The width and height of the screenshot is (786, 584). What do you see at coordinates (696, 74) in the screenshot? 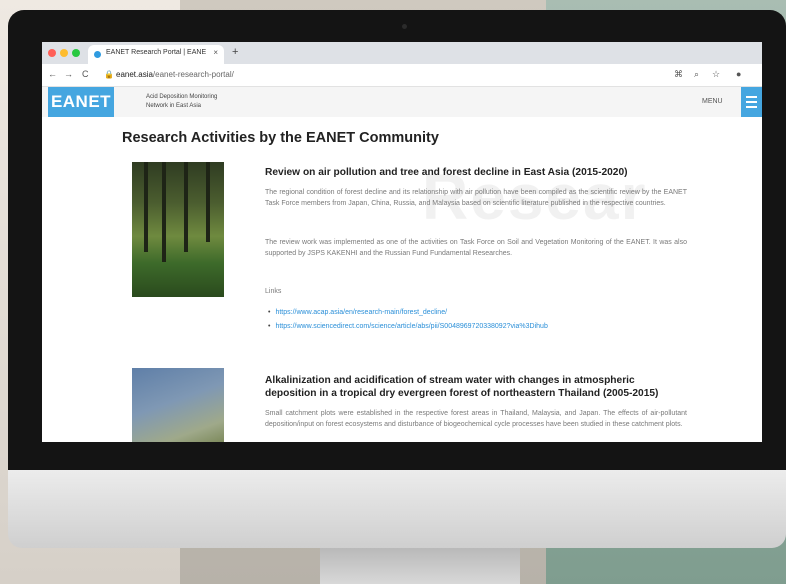
I see `search-icon: ⌕` at bounding box center [696, 74].